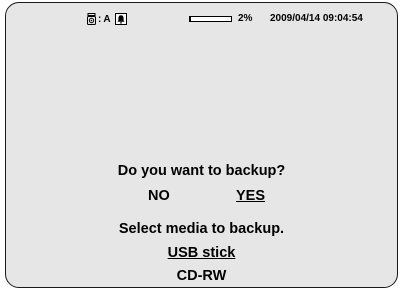 This screenshot has width=407, height=292. I want to click on camera-label-colon: :, so click(100, 19).